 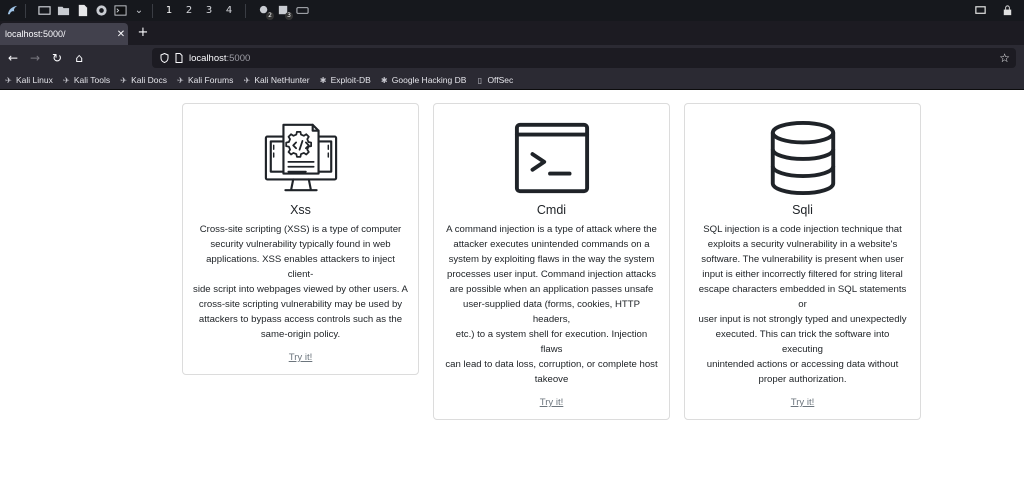 I want to click on navigation-bar: ← → ↻ ⌂ localhost:5000 ☆, so click(x=512, y=58).